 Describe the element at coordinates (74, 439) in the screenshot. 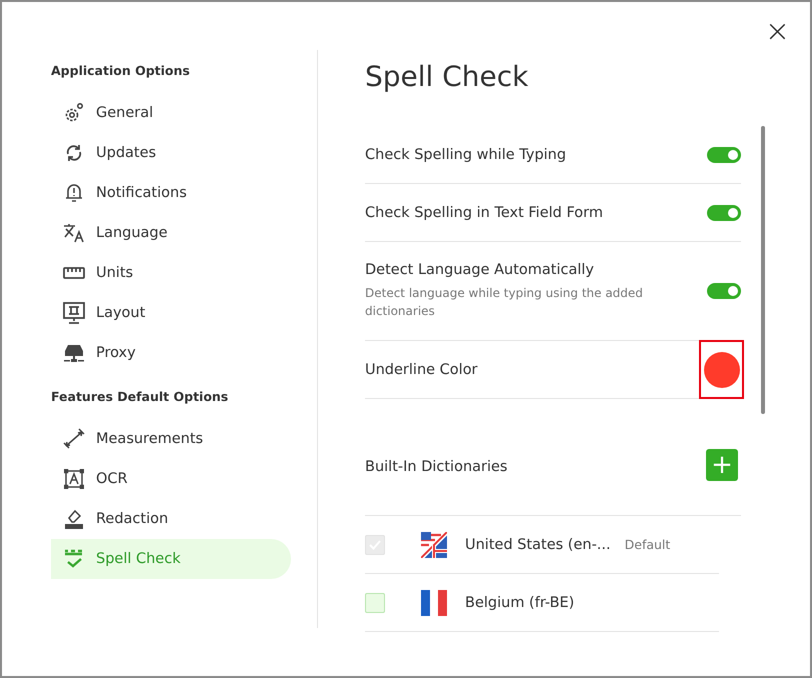

I see `measure-icon` at that location.